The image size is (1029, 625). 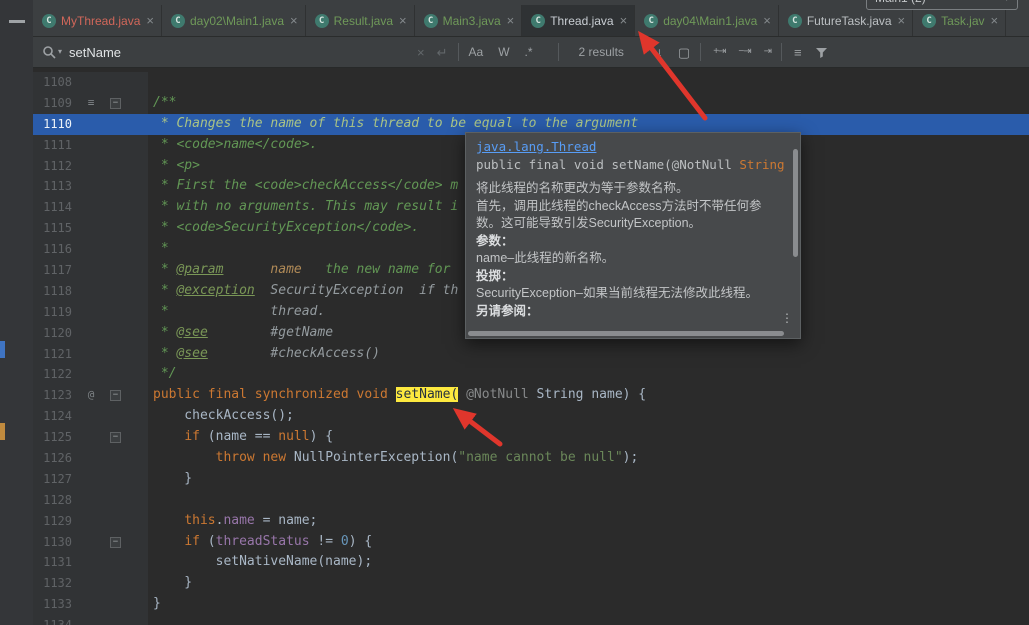 I want to click on line-number: 1129, so click(x=56, y=521).